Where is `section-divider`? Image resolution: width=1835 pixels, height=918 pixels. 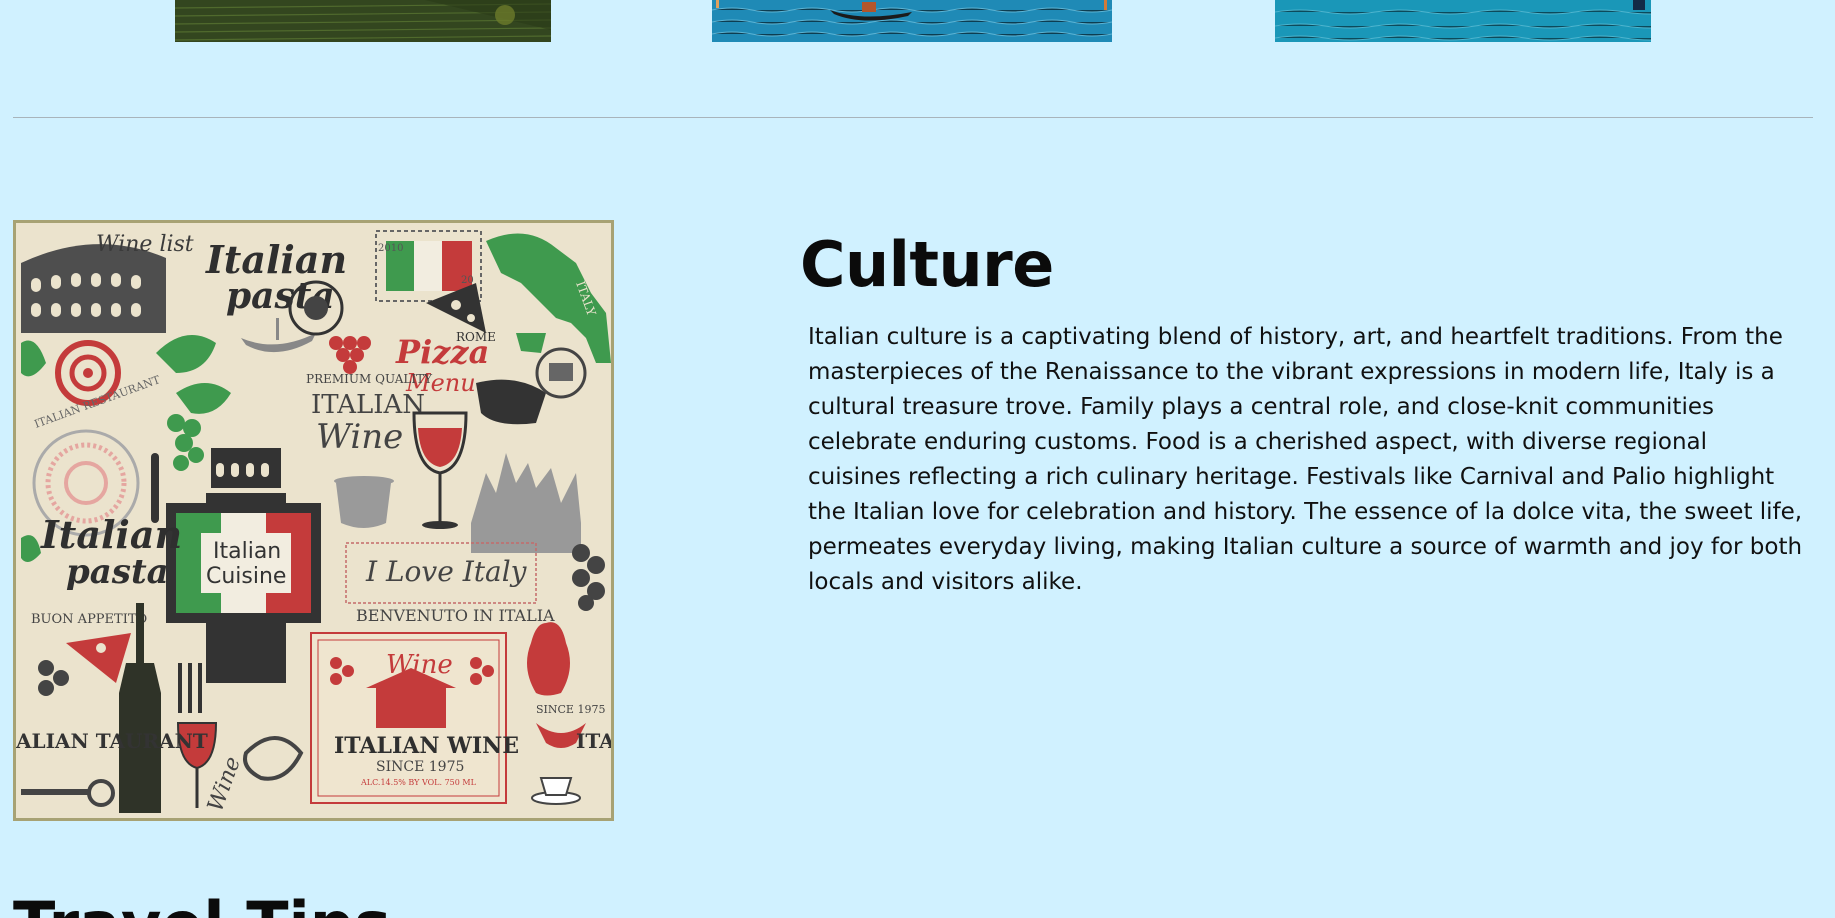
section-divider is located at coordinates (913, 117).